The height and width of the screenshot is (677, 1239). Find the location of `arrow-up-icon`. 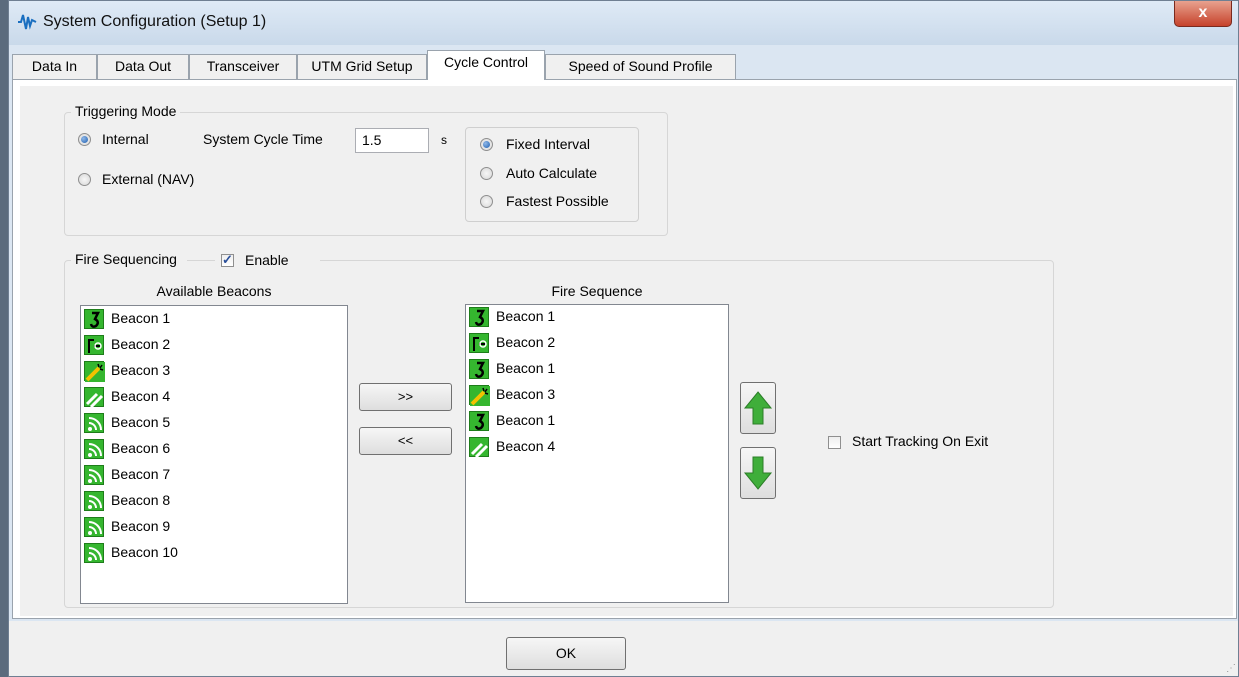

arrow-up-icon is located at coordinates (758, 408).